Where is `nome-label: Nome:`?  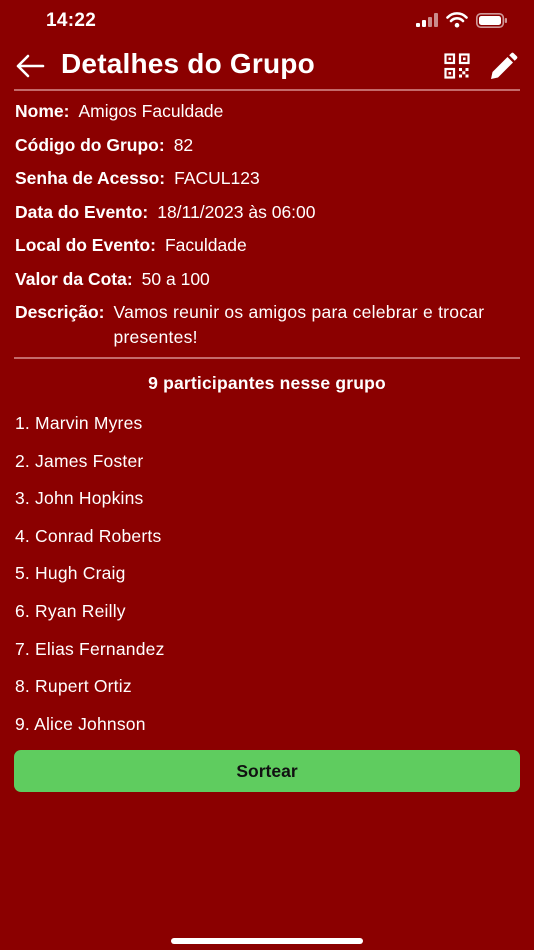 nome-label: Nome: is located at coordinates (42, 111).